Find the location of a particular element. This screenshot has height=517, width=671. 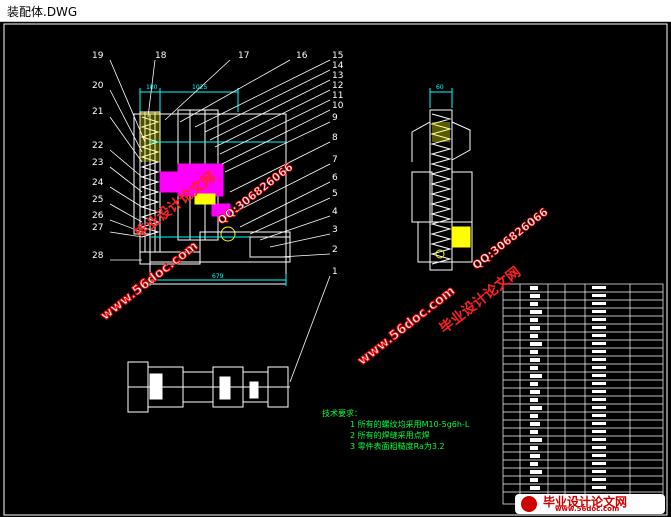

logo-mark-icon is located at coordinates (529, 504).